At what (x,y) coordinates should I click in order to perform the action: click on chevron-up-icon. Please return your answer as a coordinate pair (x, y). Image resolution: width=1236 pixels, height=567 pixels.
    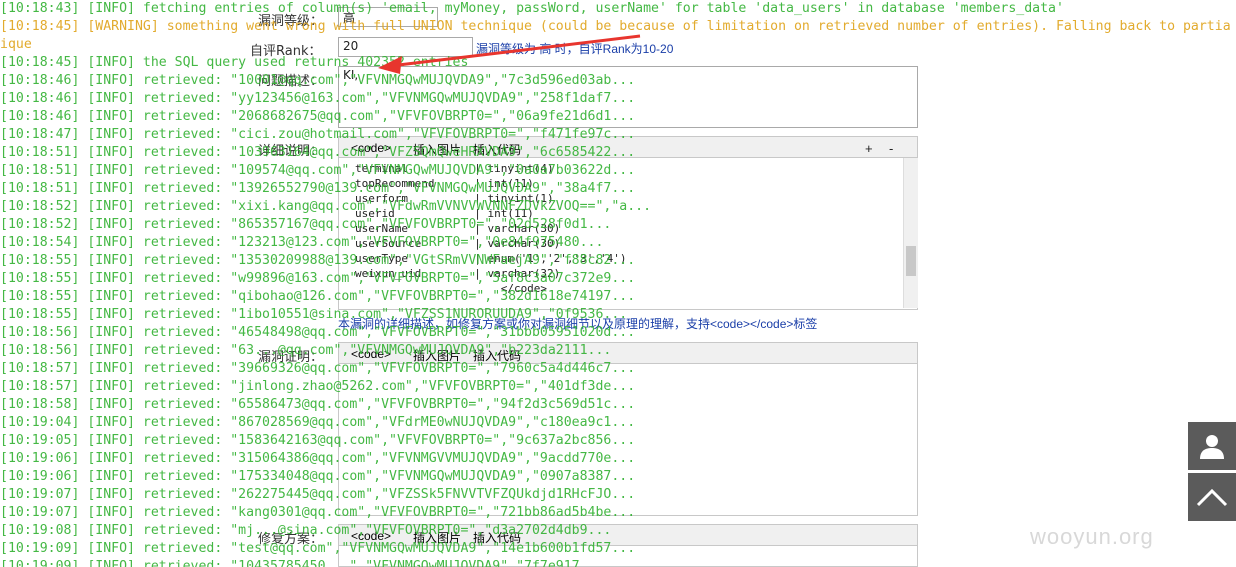
    Looking at the image, I should click on (1212, 497).